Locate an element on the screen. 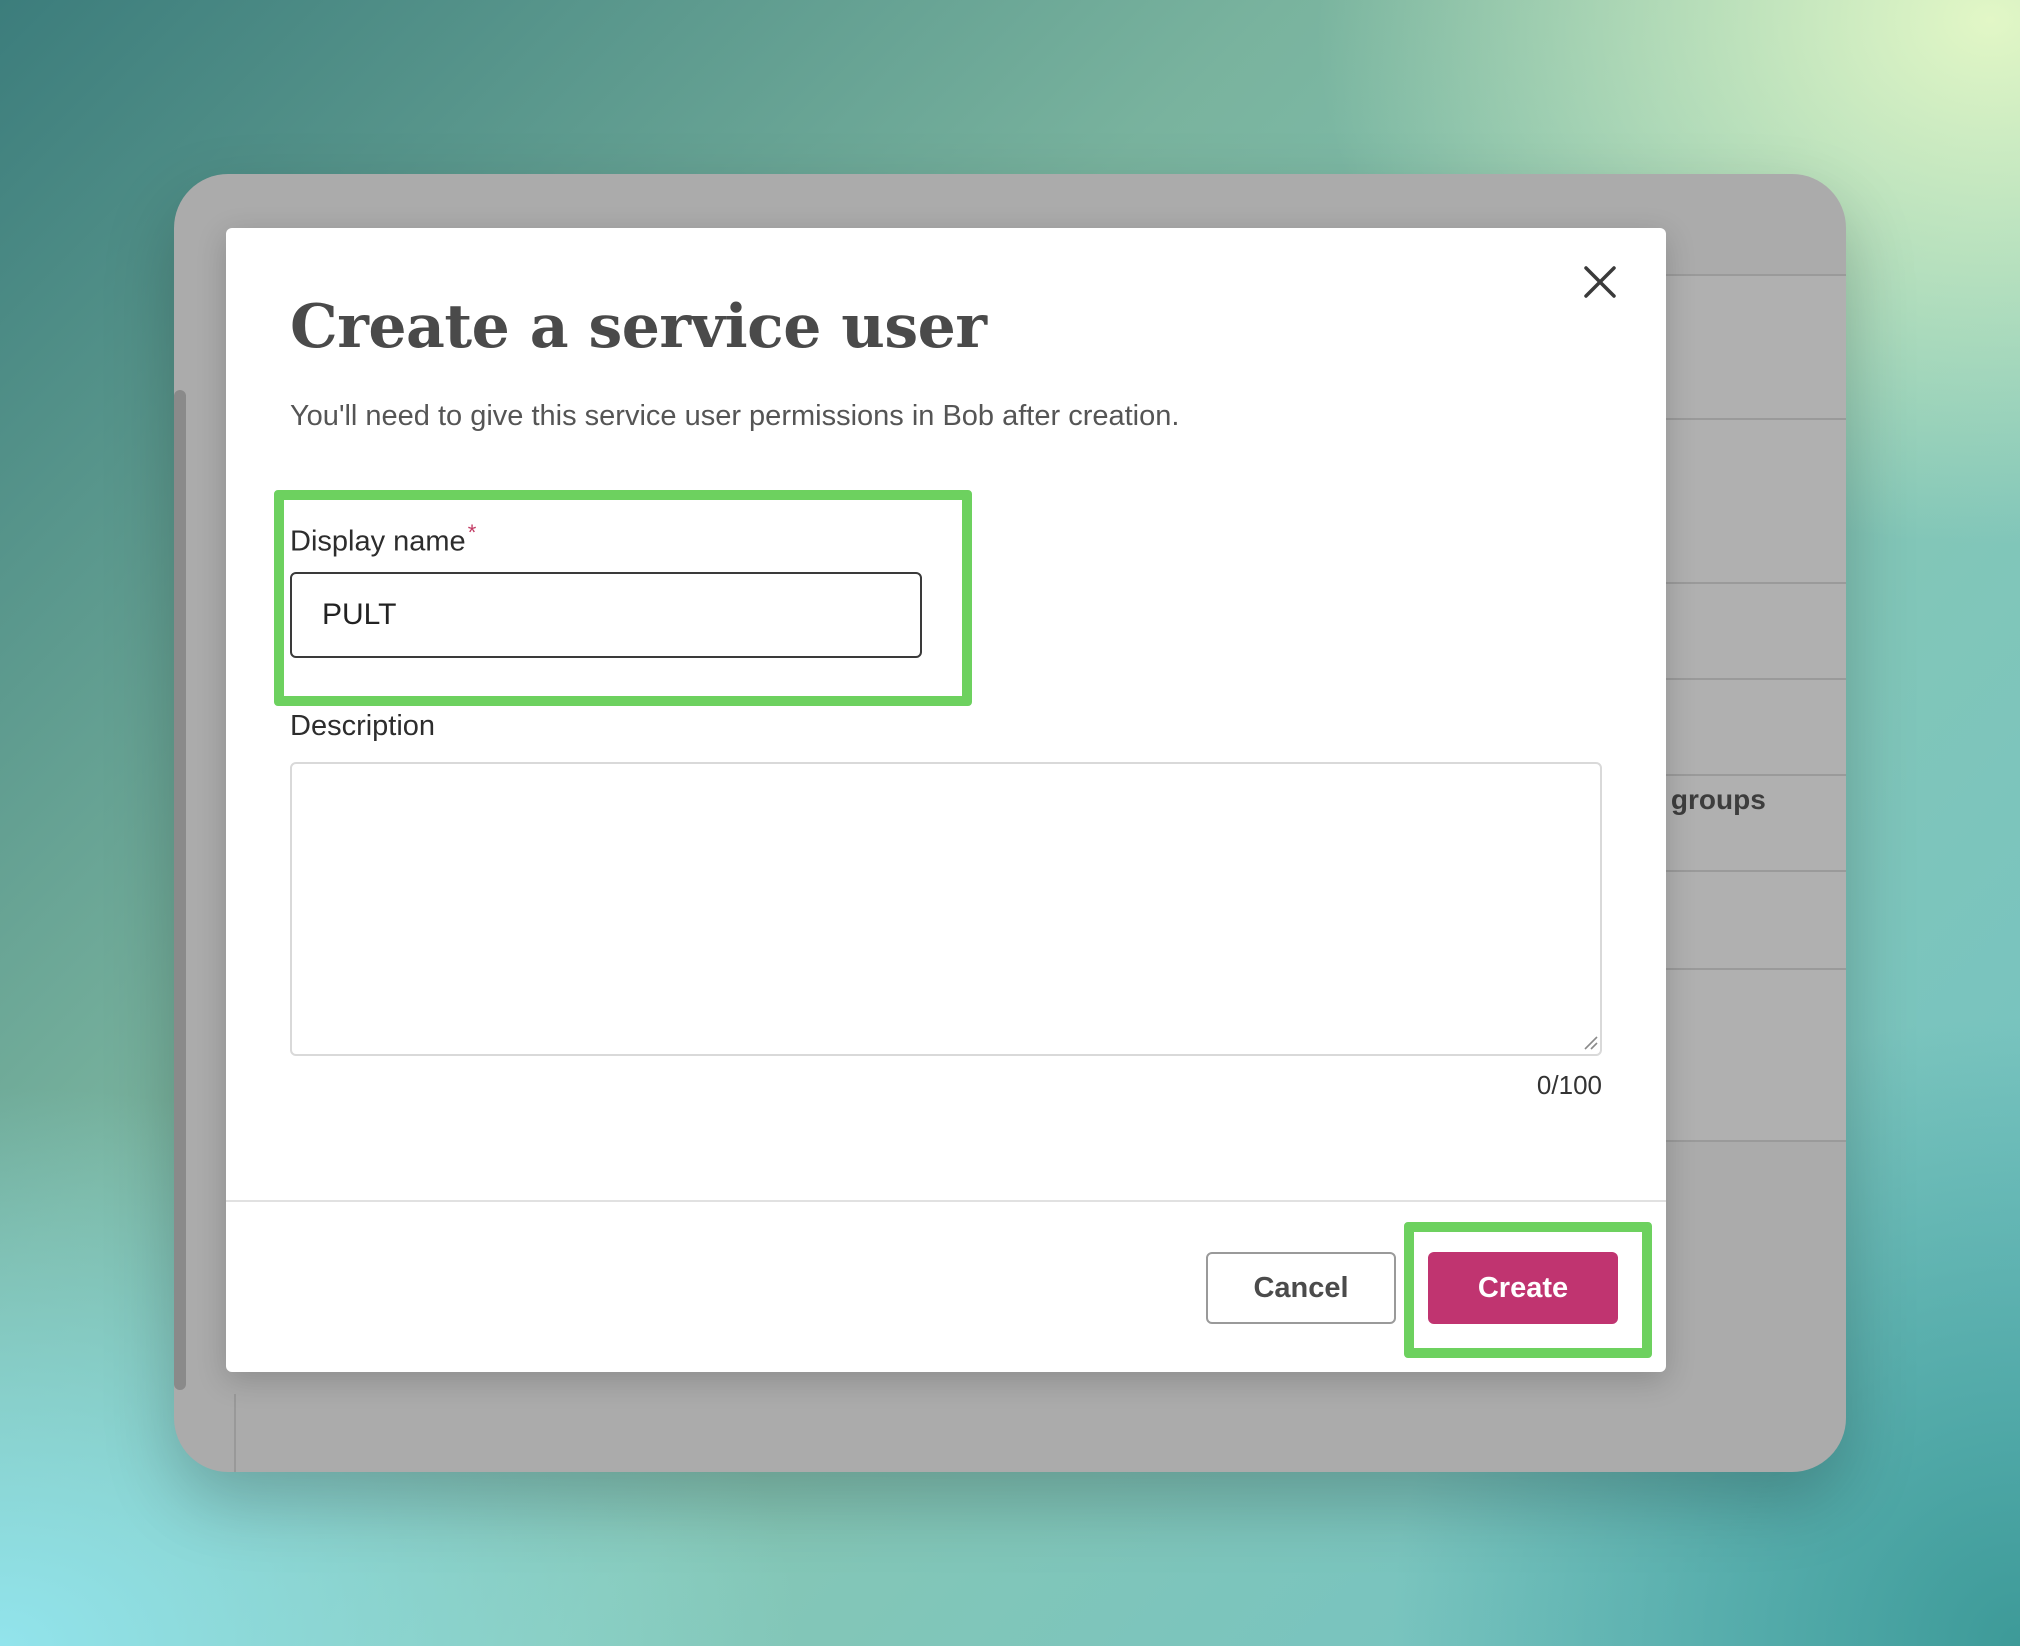  background-sidebar-edge is located at coordinates (235, 1433).